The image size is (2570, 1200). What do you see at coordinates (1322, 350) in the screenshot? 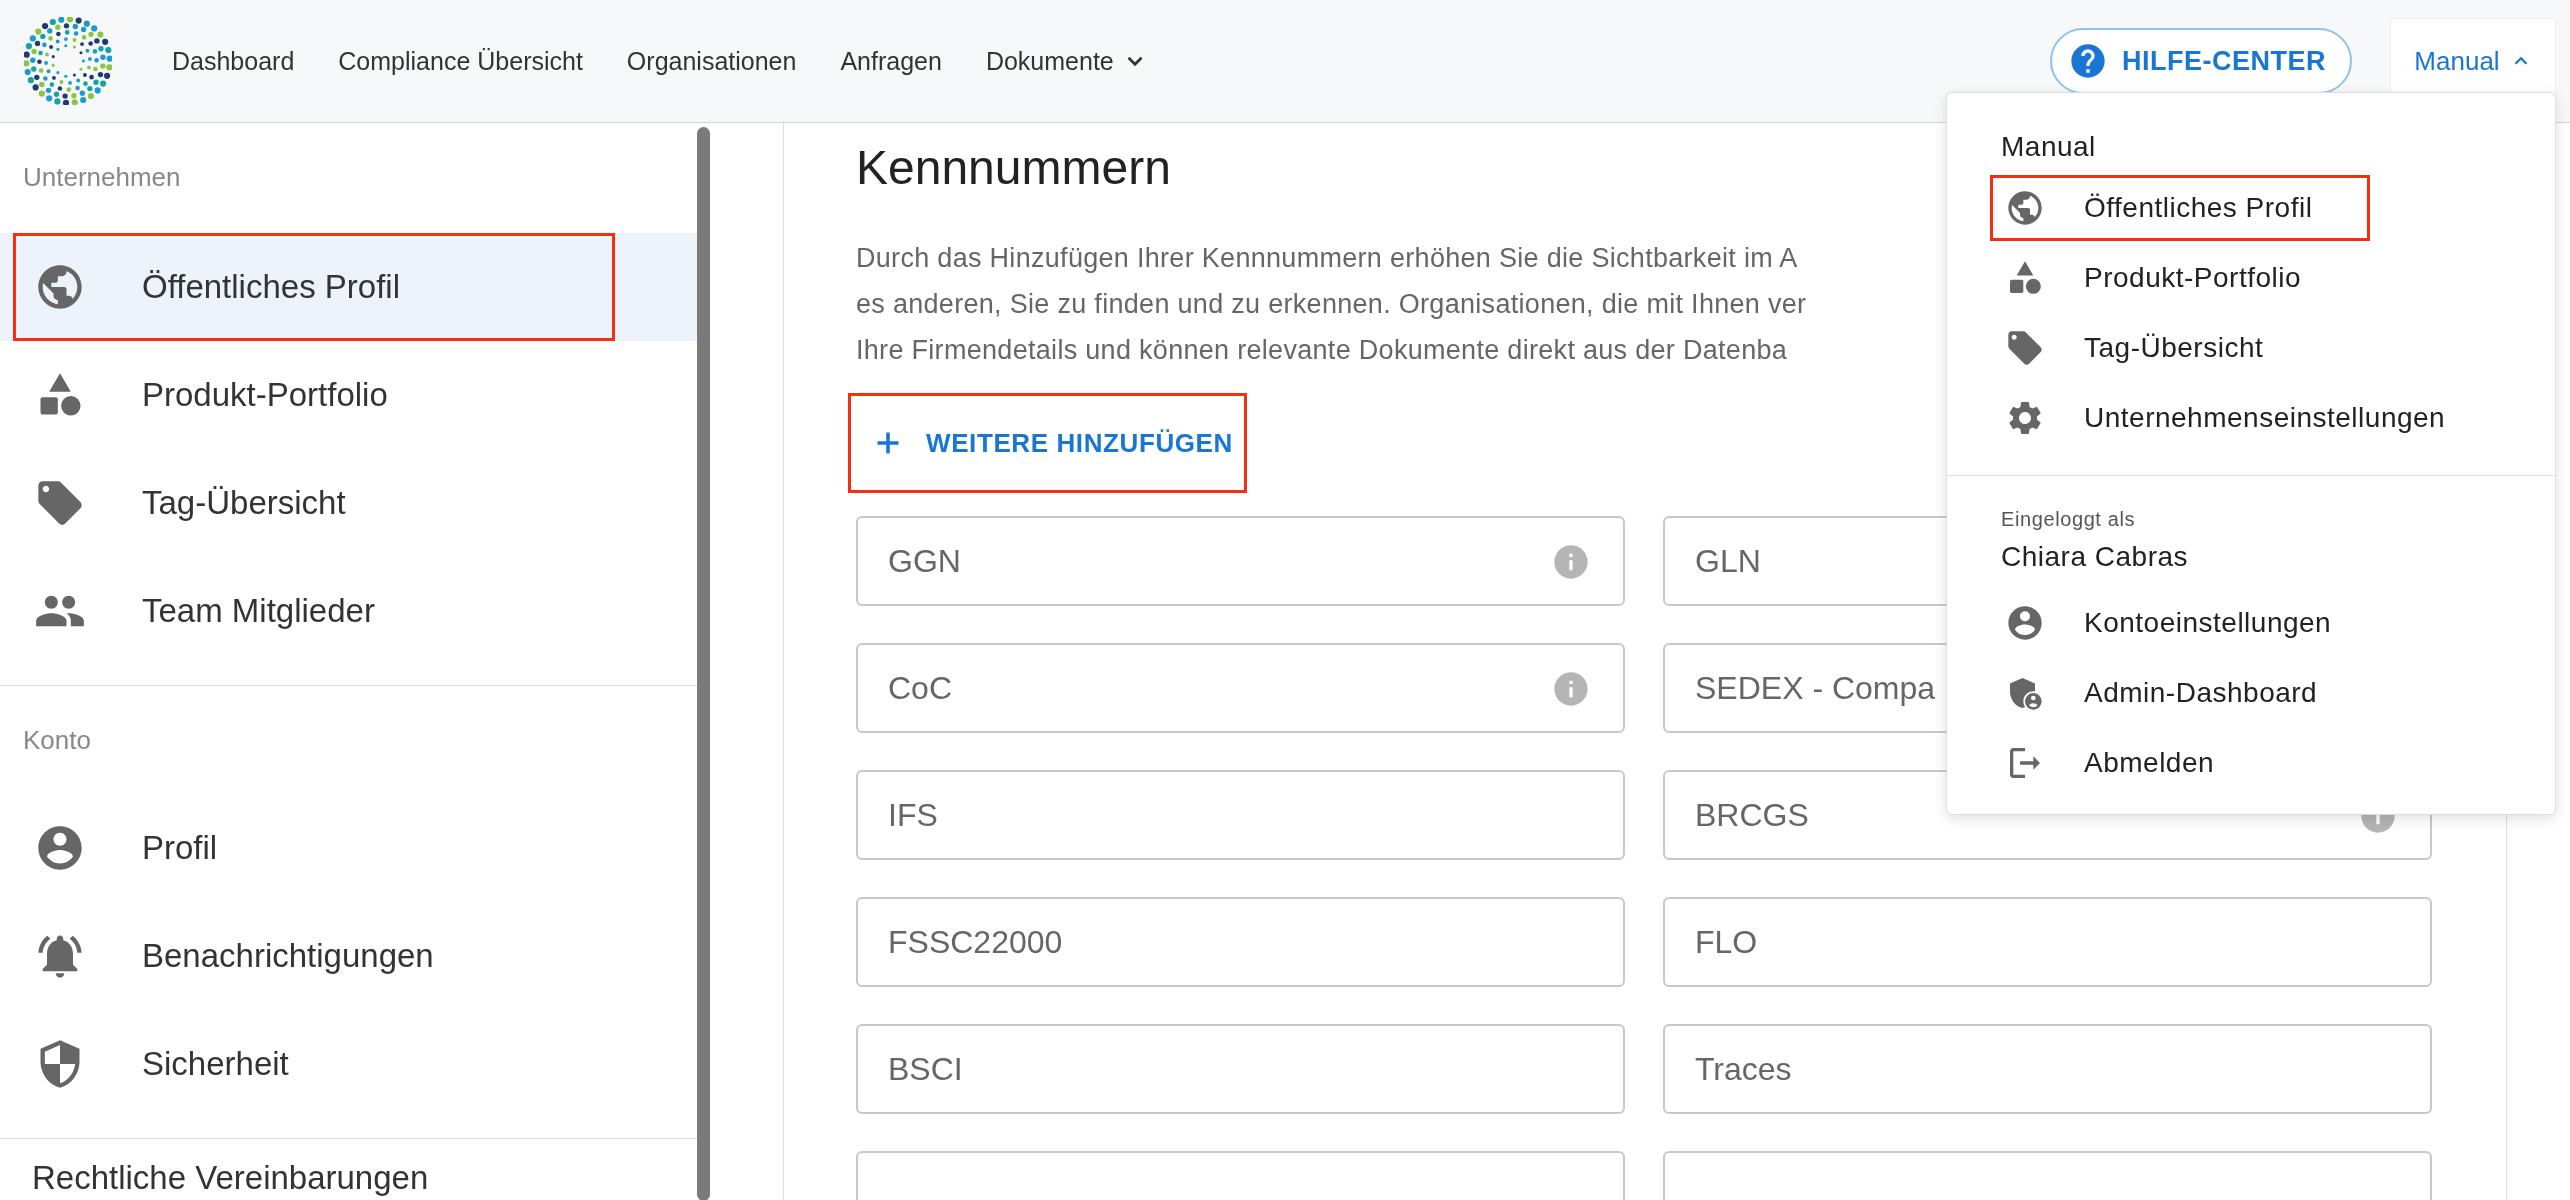
I see `description-text: Ihre Firmendetails und können relevante Dokumente direkt aus der Datenba` at bounding box center [1322, 350].